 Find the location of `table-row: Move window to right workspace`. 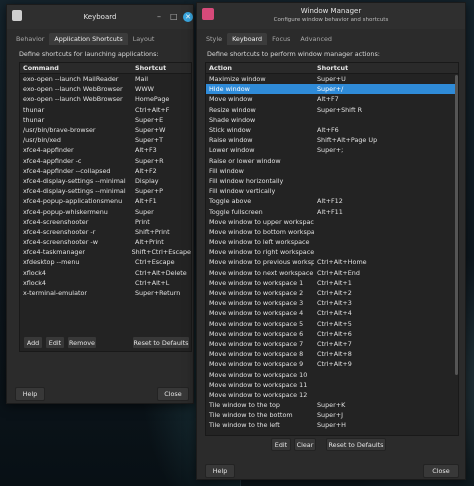

table-row: Move window to right workspace is located at coordinates (332, 252).